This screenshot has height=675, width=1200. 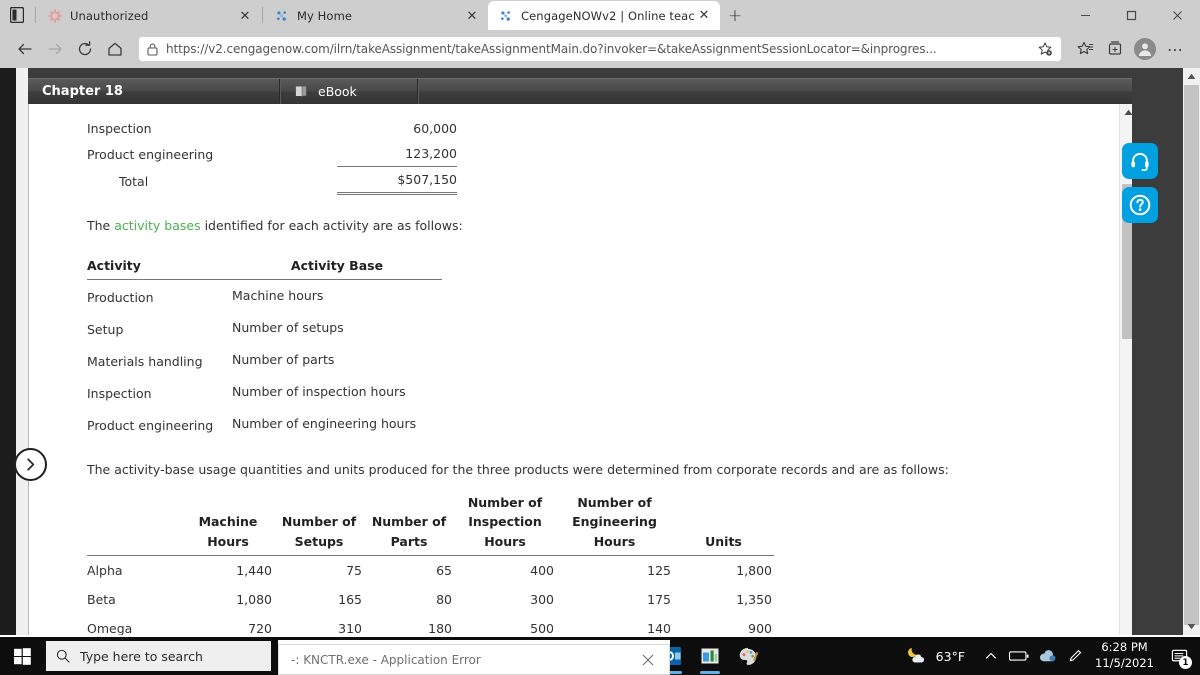 What do you see at coordinates (950, 656) in the screenshot?
I see `weather-temperature: 63°F` at bounding box center [950, 656].